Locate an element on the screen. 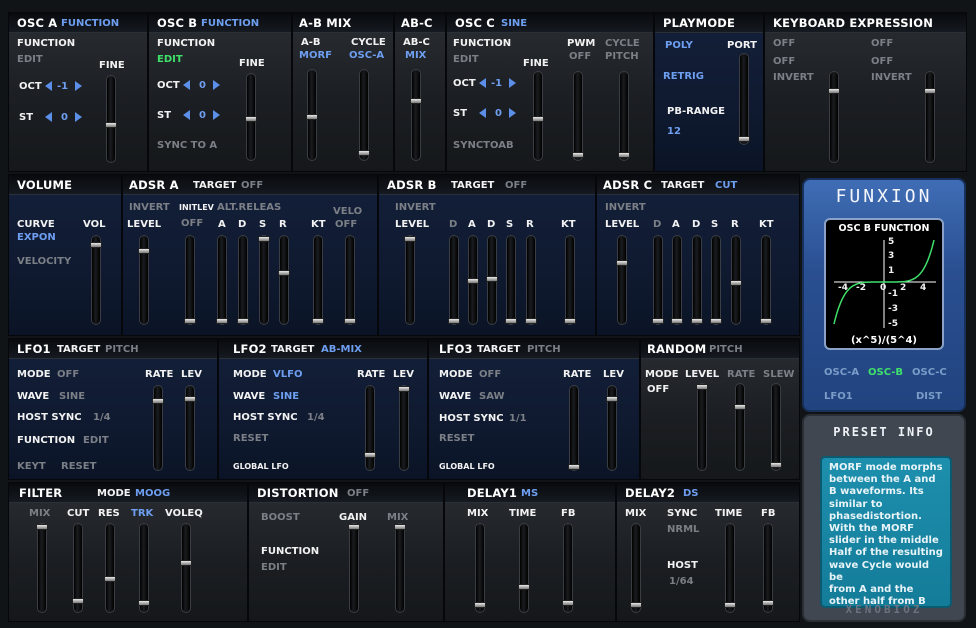 The height and width of the screenshot is (628, 976). lfo3-reset-toggle: RESET is located at coordinates (456, 439).